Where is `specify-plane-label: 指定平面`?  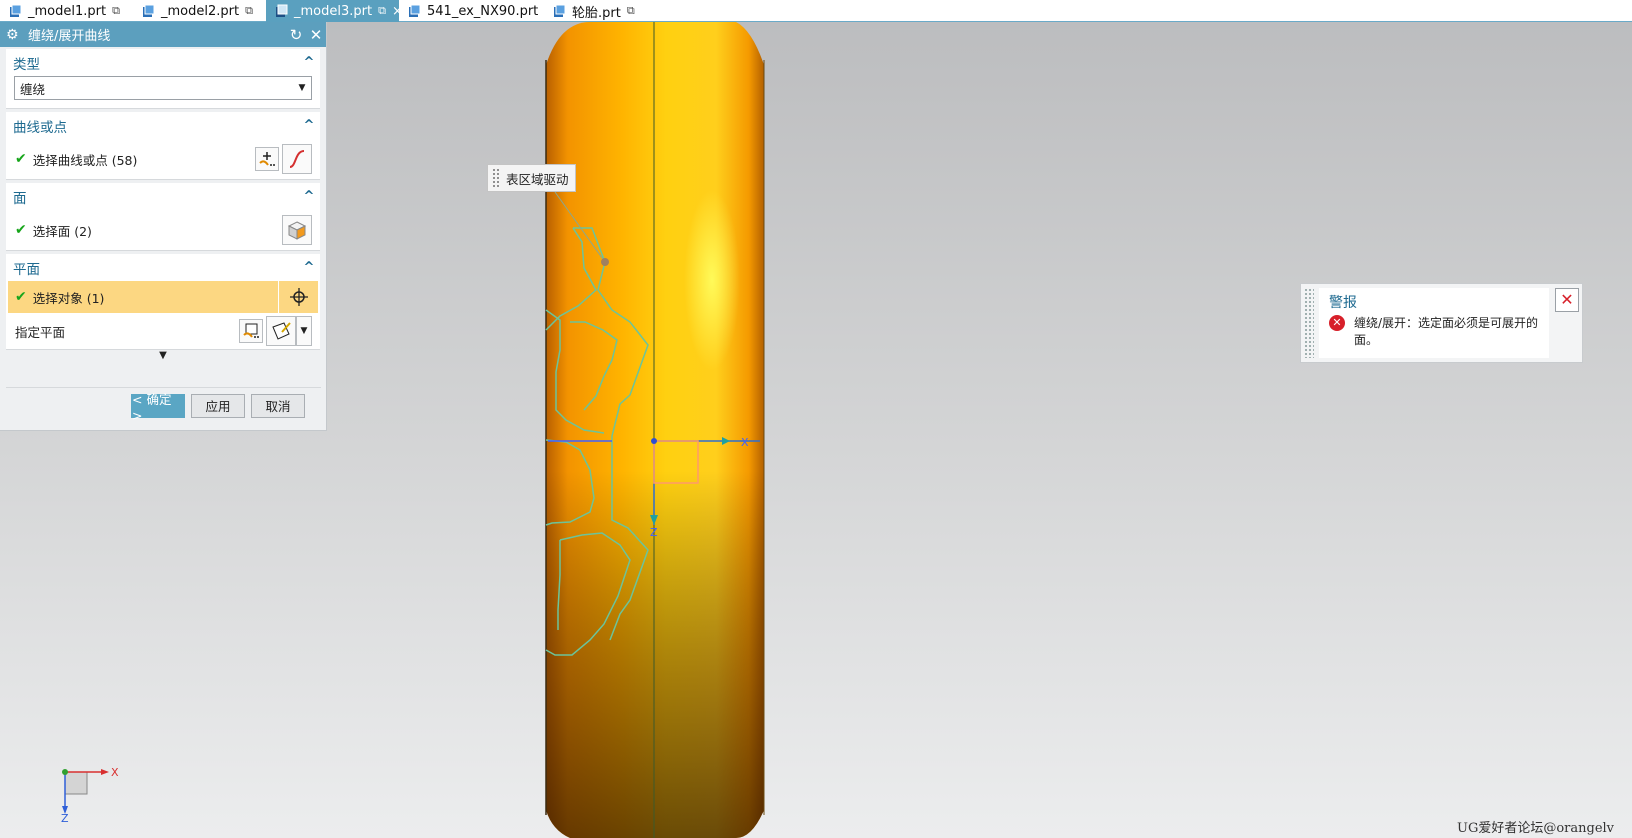 specify-plane-label: 指定平面 is located at coordinates (40, 332).